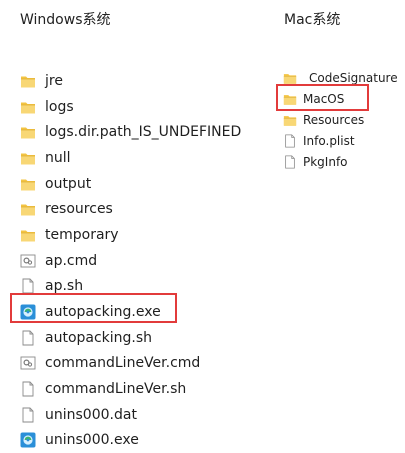 This screenshot has width=405, height=453. What do you see at coordinates (116, 389) in the screenshot?
I see `file-label: commandLineVer.sh` at bounding box center [116, 389].